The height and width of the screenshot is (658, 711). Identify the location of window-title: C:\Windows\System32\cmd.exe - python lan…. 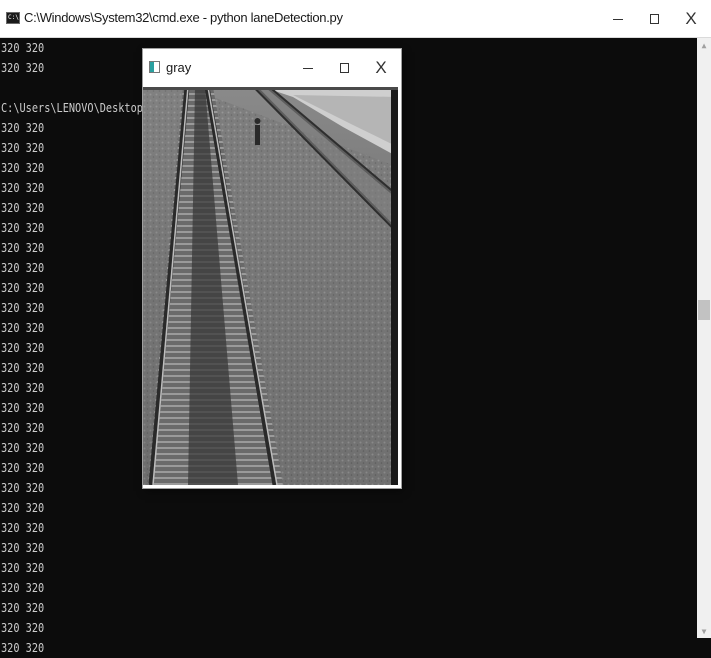
(183, 17).